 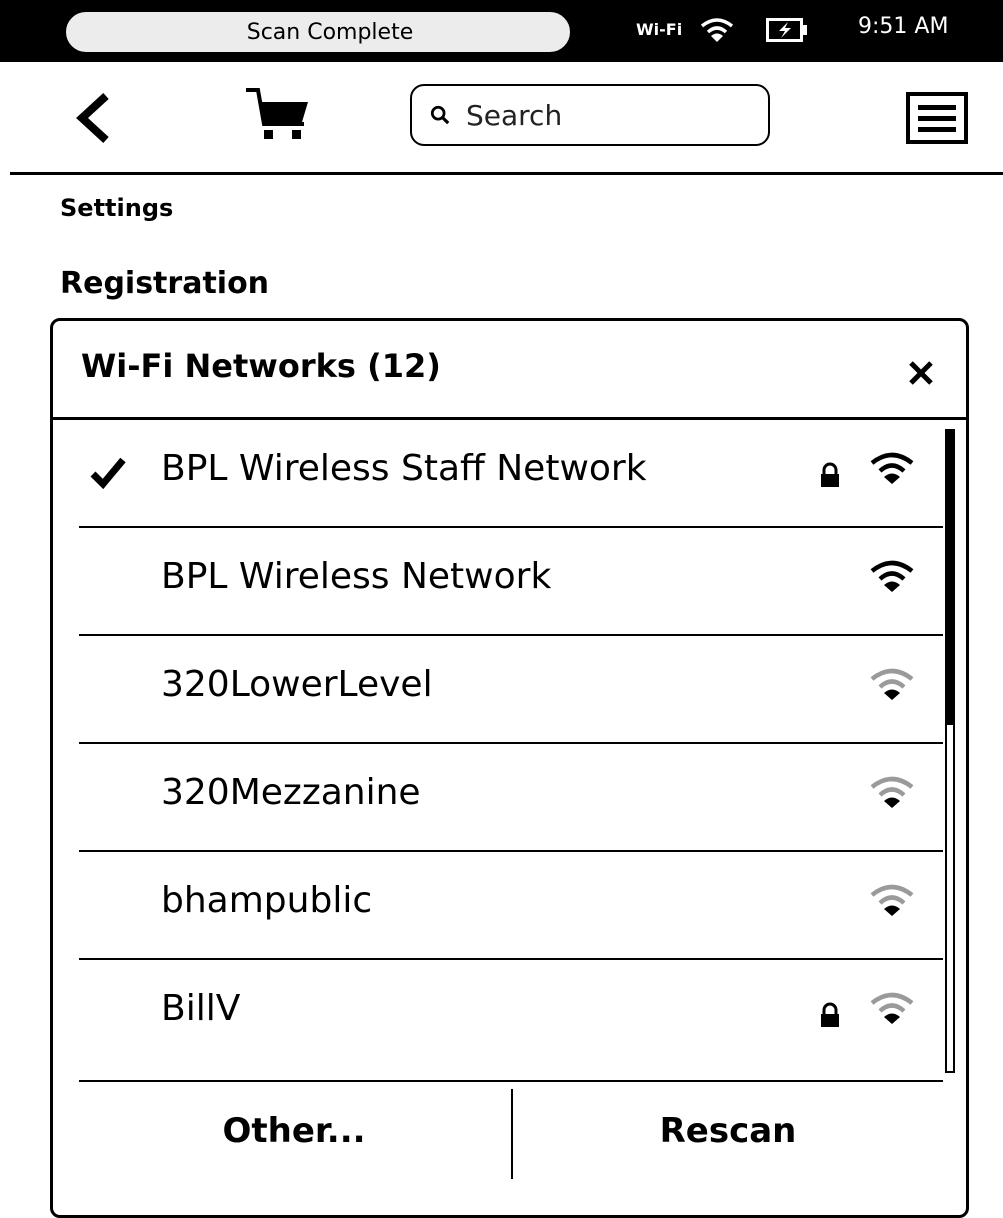 What do you see at coordinates (903, 26) in the screenshot?
I see `clock: 9:51 AM` at bounding box center [903, 26].